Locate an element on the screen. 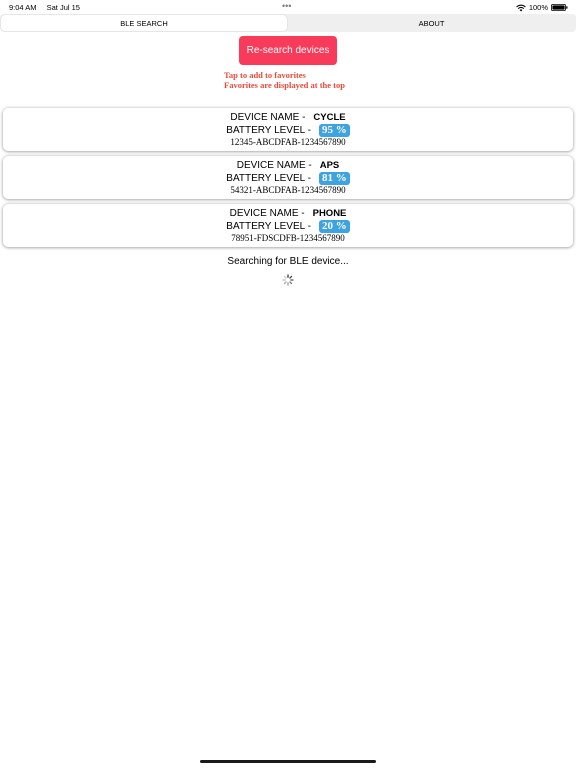 The height and width of the screenshot is (768, 576). status-date: Sat Jul 15 is located at coordinates (63, 7).